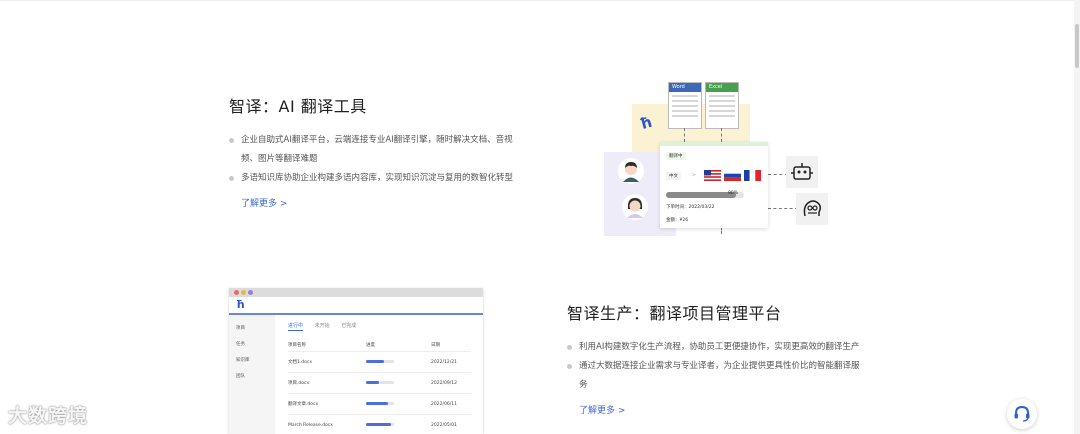 Image resolution: width=1080 pixels, height=434 pixels. I want to click on word-label: Word, so click(685, 87).